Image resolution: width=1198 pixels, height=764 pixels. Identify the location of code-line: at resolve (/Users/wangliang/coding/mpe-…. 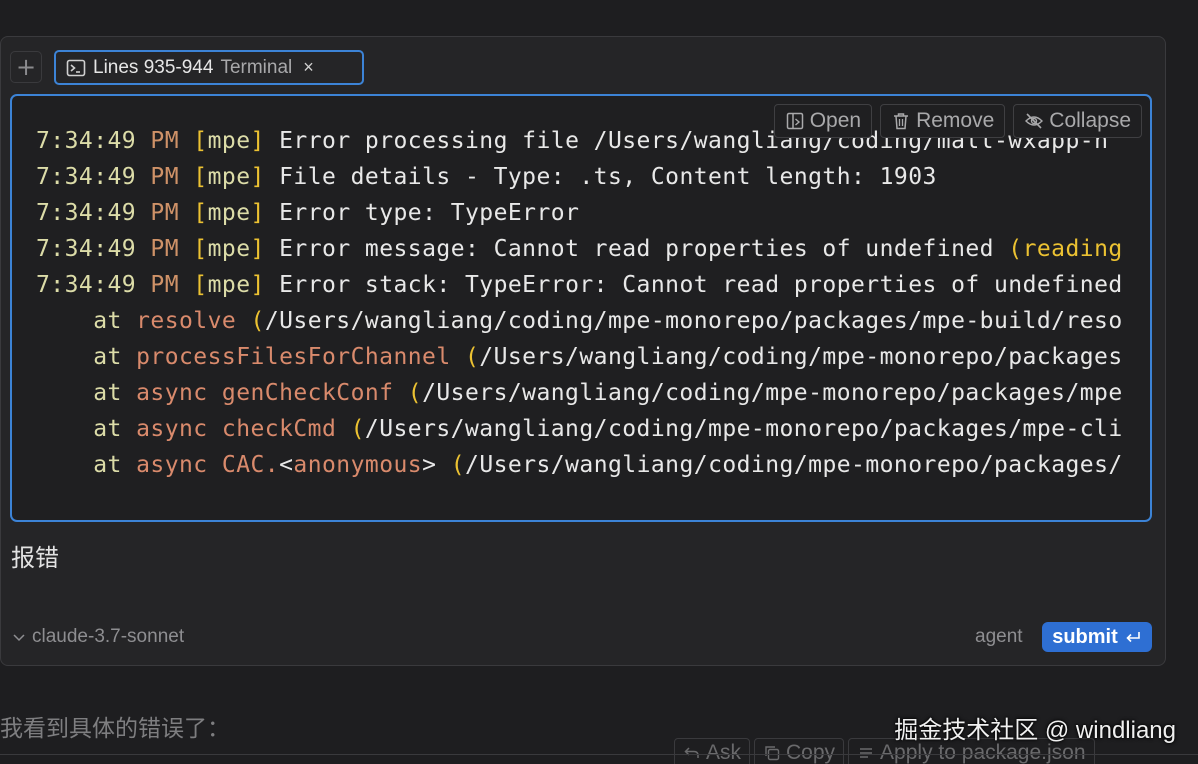
(581, 321).